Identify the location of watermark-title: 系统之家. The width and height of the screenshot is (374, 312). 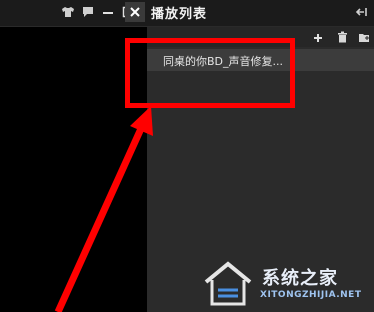
(300, 278).